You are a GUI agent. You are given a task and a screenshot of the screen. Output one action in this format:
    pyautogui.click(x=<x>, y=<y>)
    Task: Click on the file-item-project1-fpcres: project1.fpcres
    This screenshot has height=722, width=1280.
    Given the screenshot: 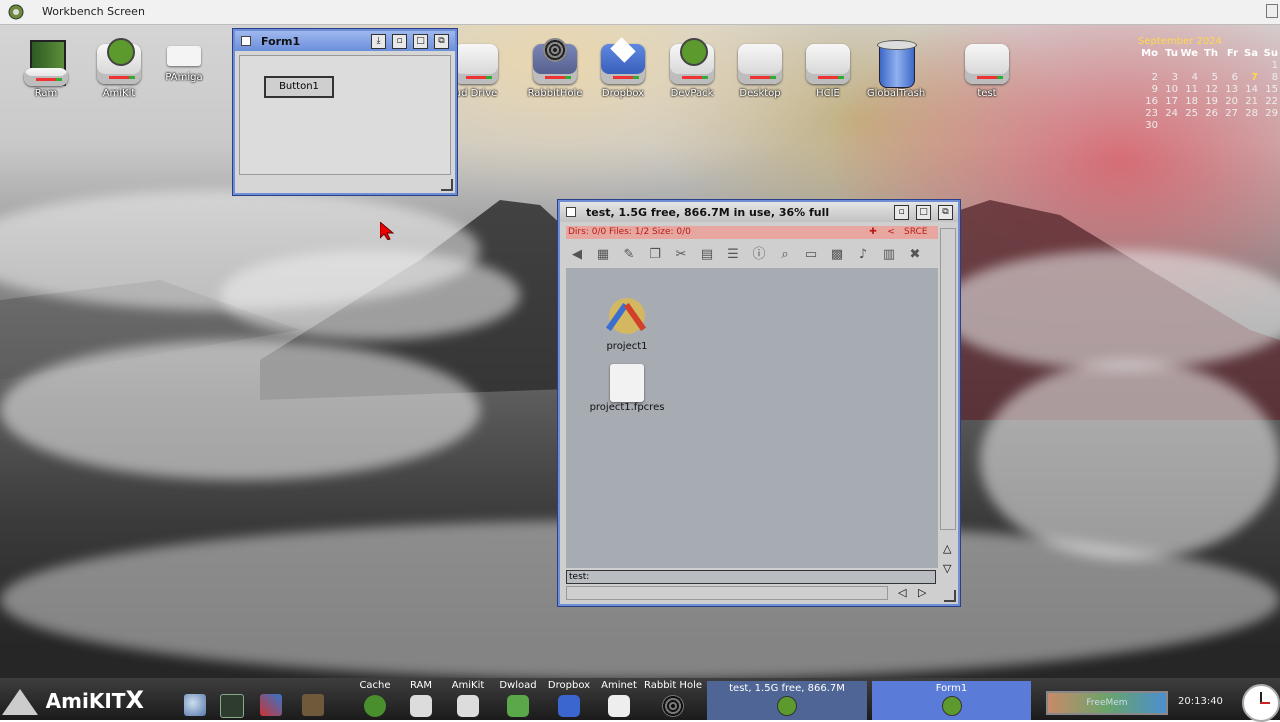 What is the action you would take?
    pyautogui.click(x=627, y=388)
    